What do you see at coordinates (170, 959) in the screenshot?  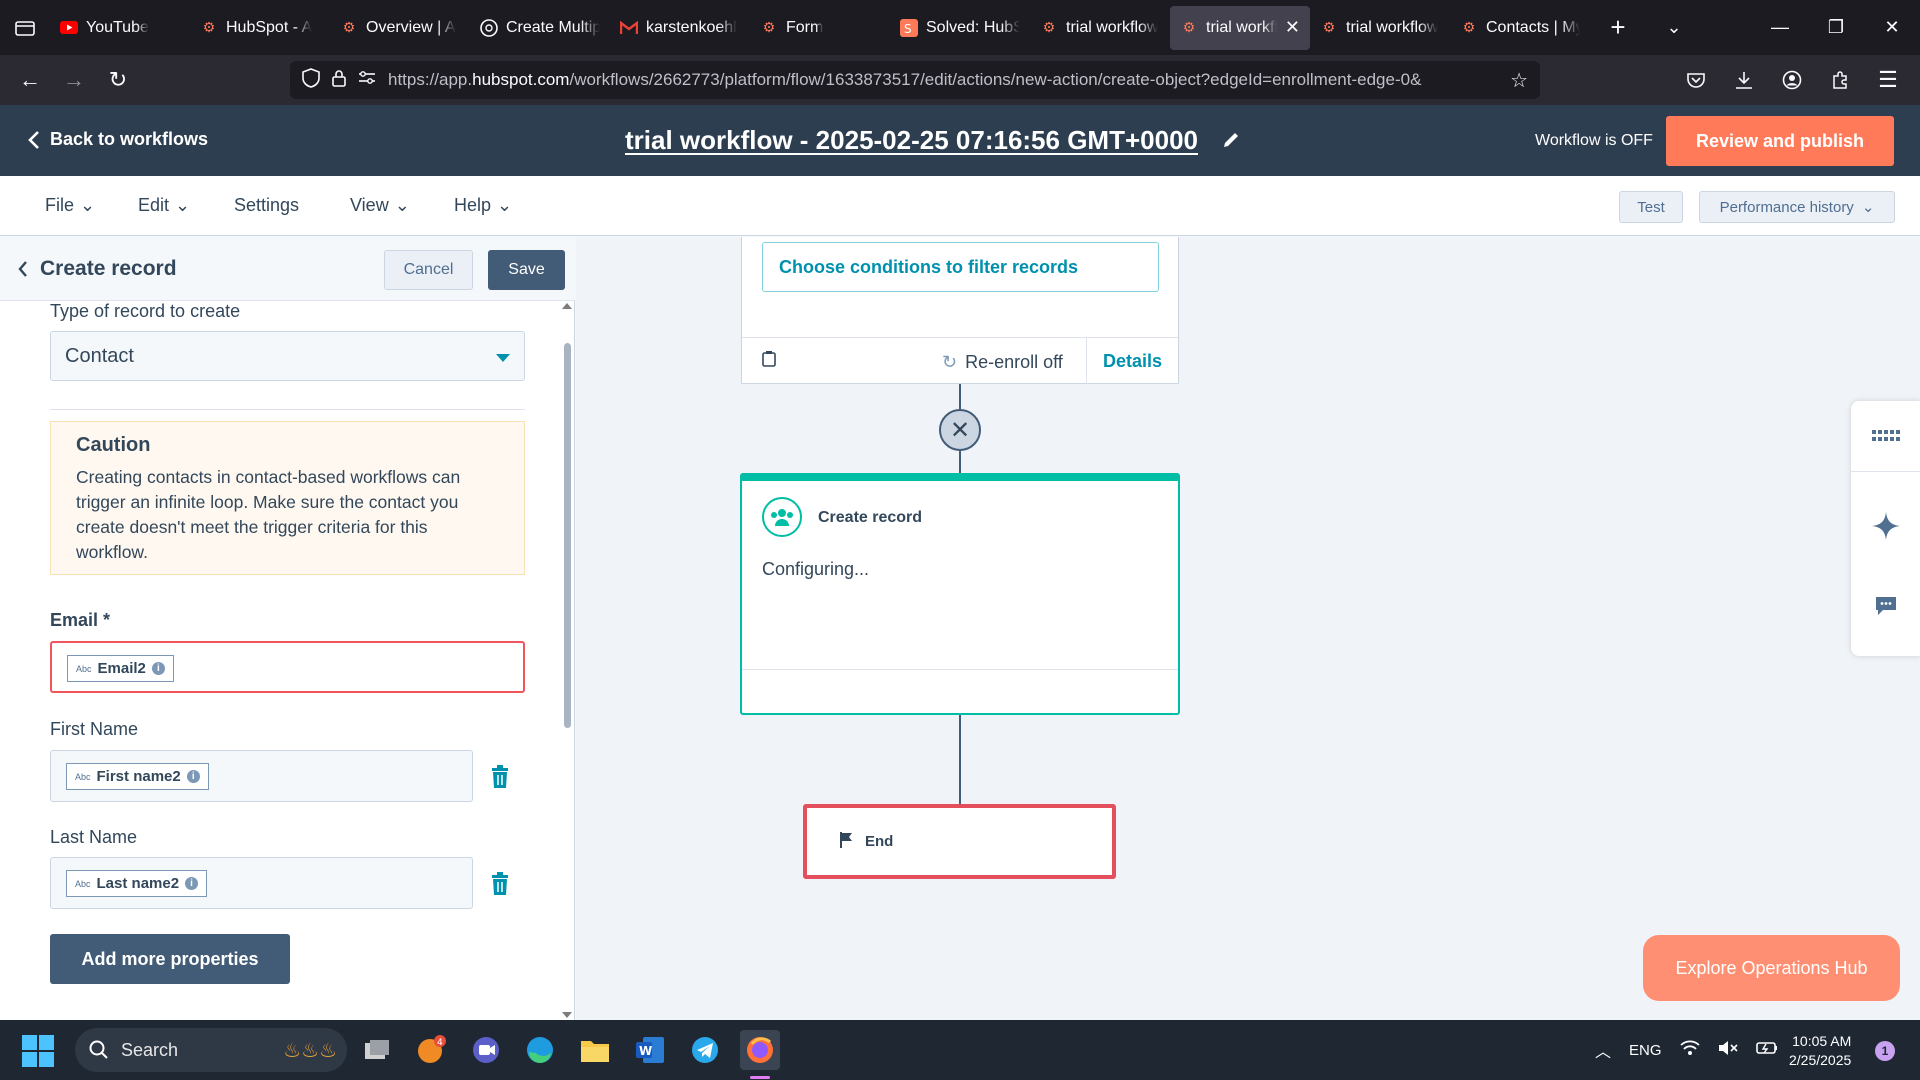 I see `add-more-properties-button: Add more properties` at bounding box center [170, 959].